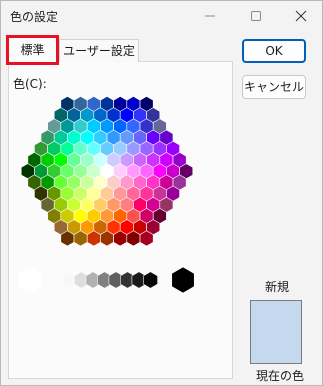 The height and width of the screenshot is (386, 323). What do you see at coordinates (280, 376) in the screenshot?
I see `current-color-label: 現在の色` at bounding box center [280, 376].